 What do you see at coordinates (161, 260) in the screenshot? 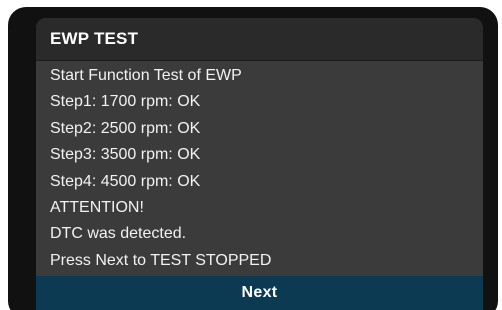
I see `message-line-instruction: Press Next to TEST STOPPED` at bounding box center [161, 260].